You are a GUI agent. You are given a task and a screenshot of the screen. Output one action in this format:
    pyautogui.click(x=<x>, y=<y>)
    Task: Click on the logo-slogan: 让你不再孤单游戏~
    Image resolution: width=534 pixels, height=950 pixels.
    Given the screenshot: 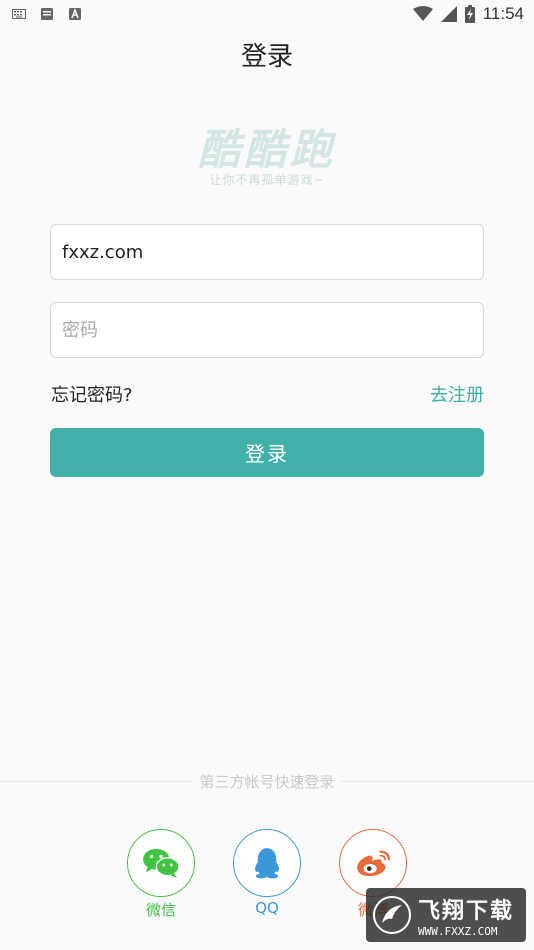 What is the action you would take?
    pyautogui.click(x=267, y=180)
    